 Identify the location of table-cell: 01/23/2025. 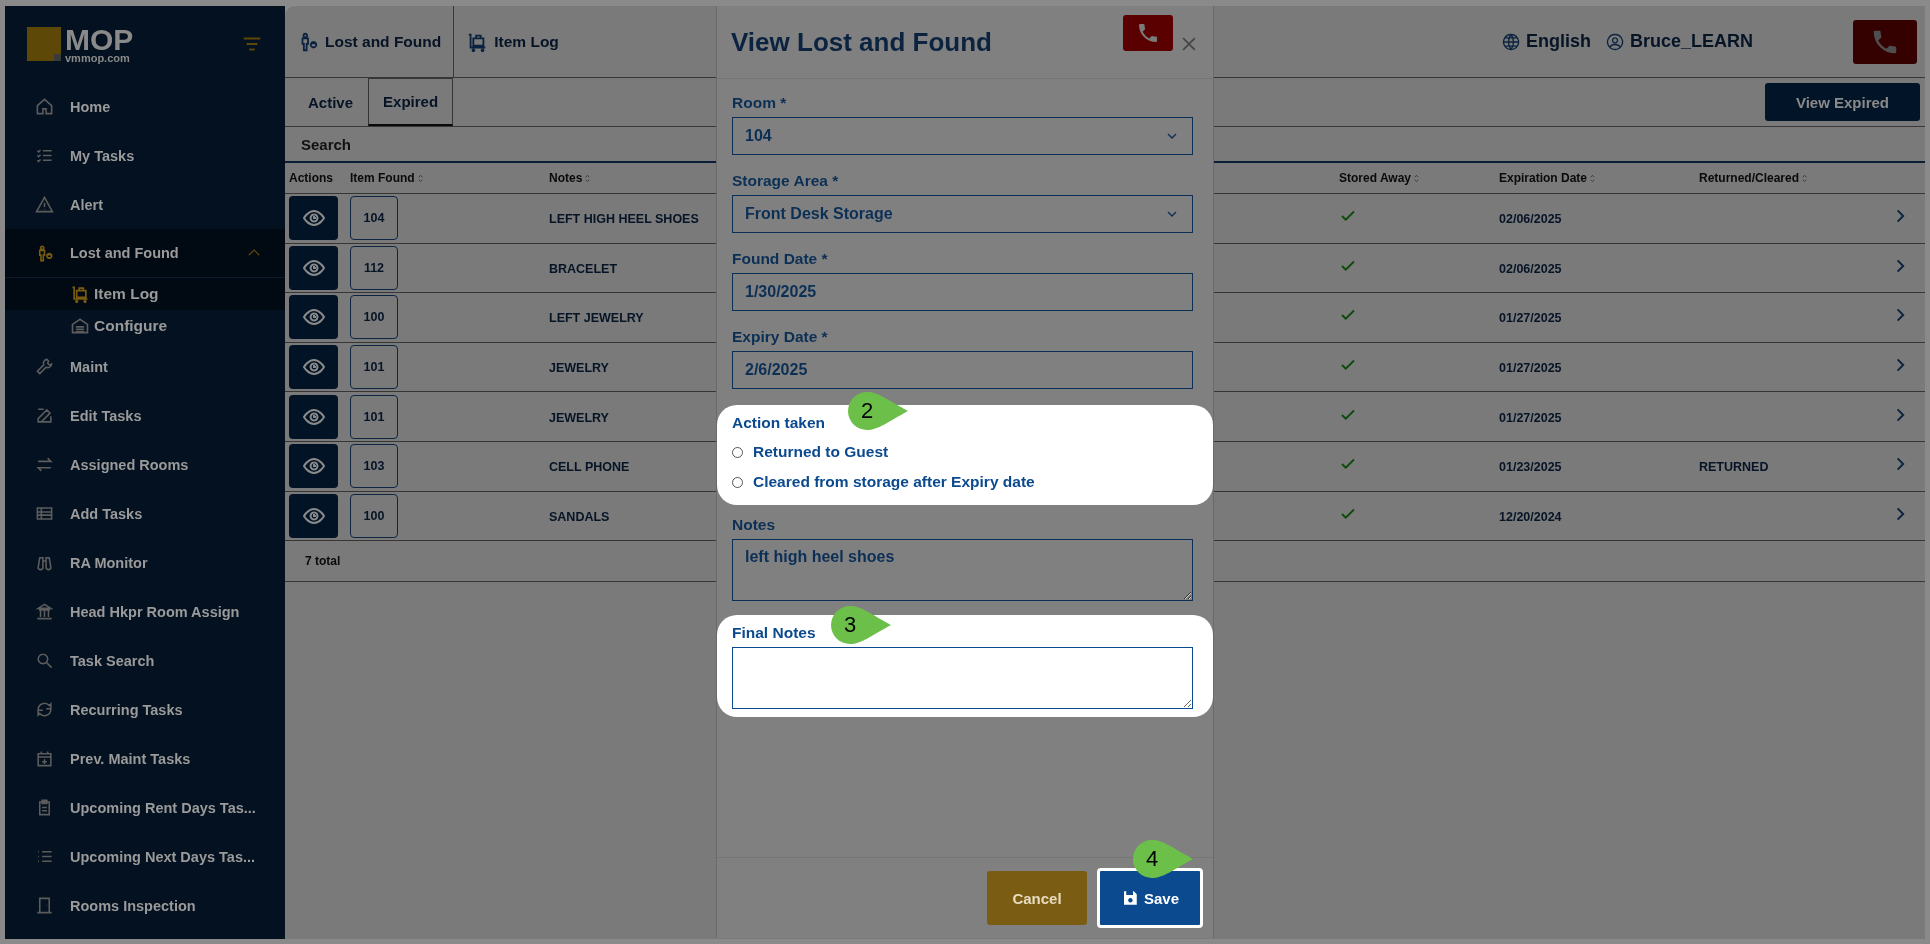
(1530, 467).